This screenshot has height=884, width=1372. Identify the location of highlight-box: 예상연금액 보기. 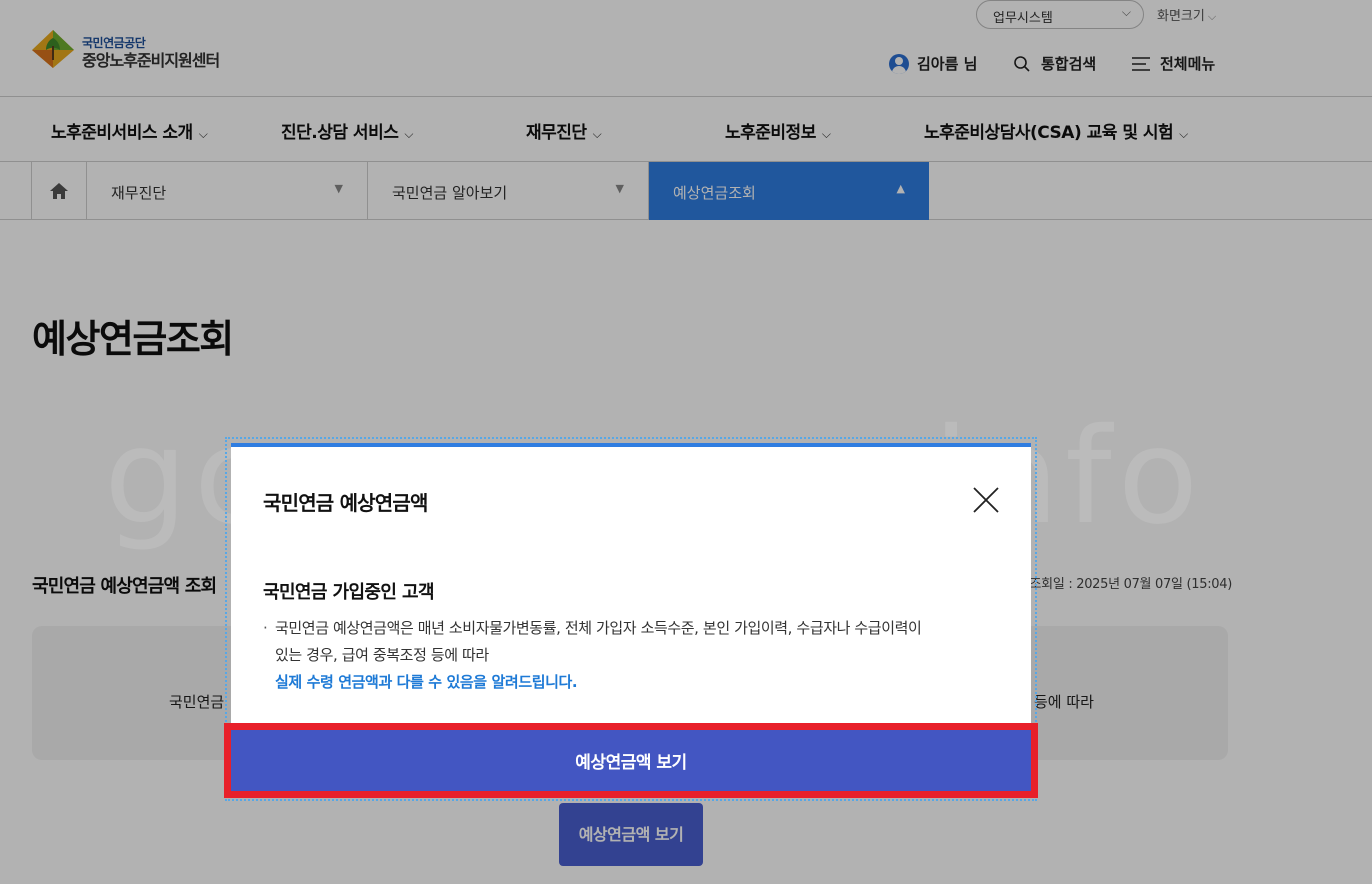
(631, 760).